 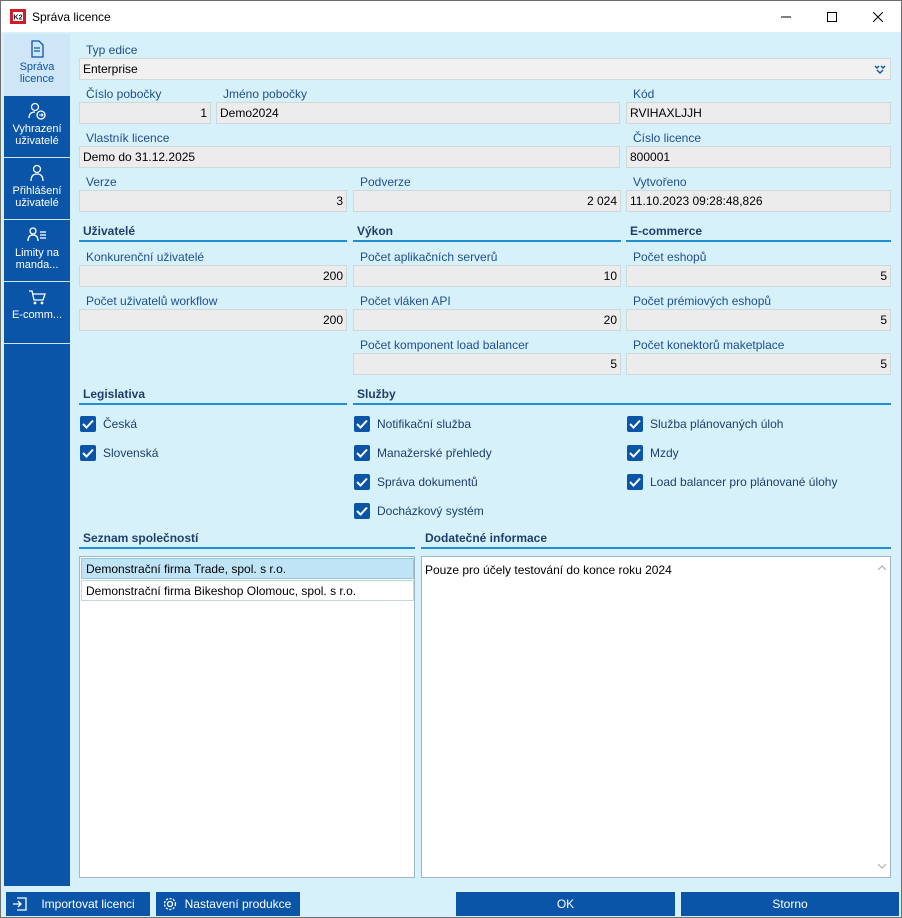 What do you see at coordinates (101, 182) in the screenshot?
I see `verze-label: Verze` at bounding box center [101, 182].